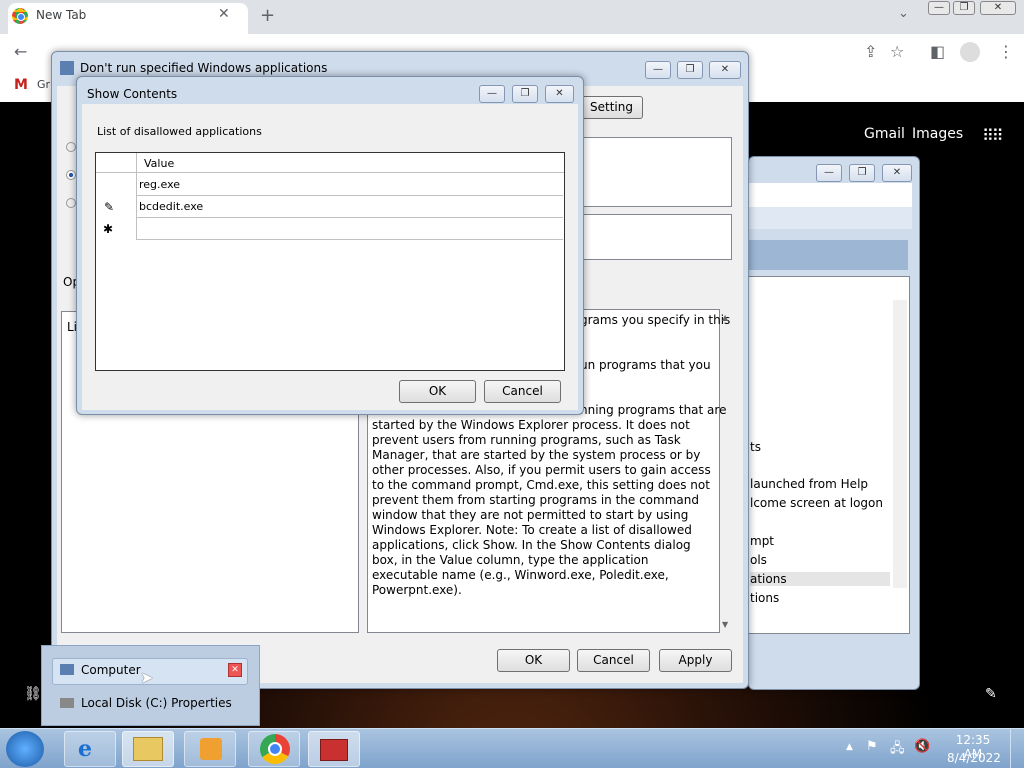 The height and width of the screenshot is (768, 1024). Describe the element at coordinates (764, 598) in the screenshot. I see `mmc-item: tions` at that location.